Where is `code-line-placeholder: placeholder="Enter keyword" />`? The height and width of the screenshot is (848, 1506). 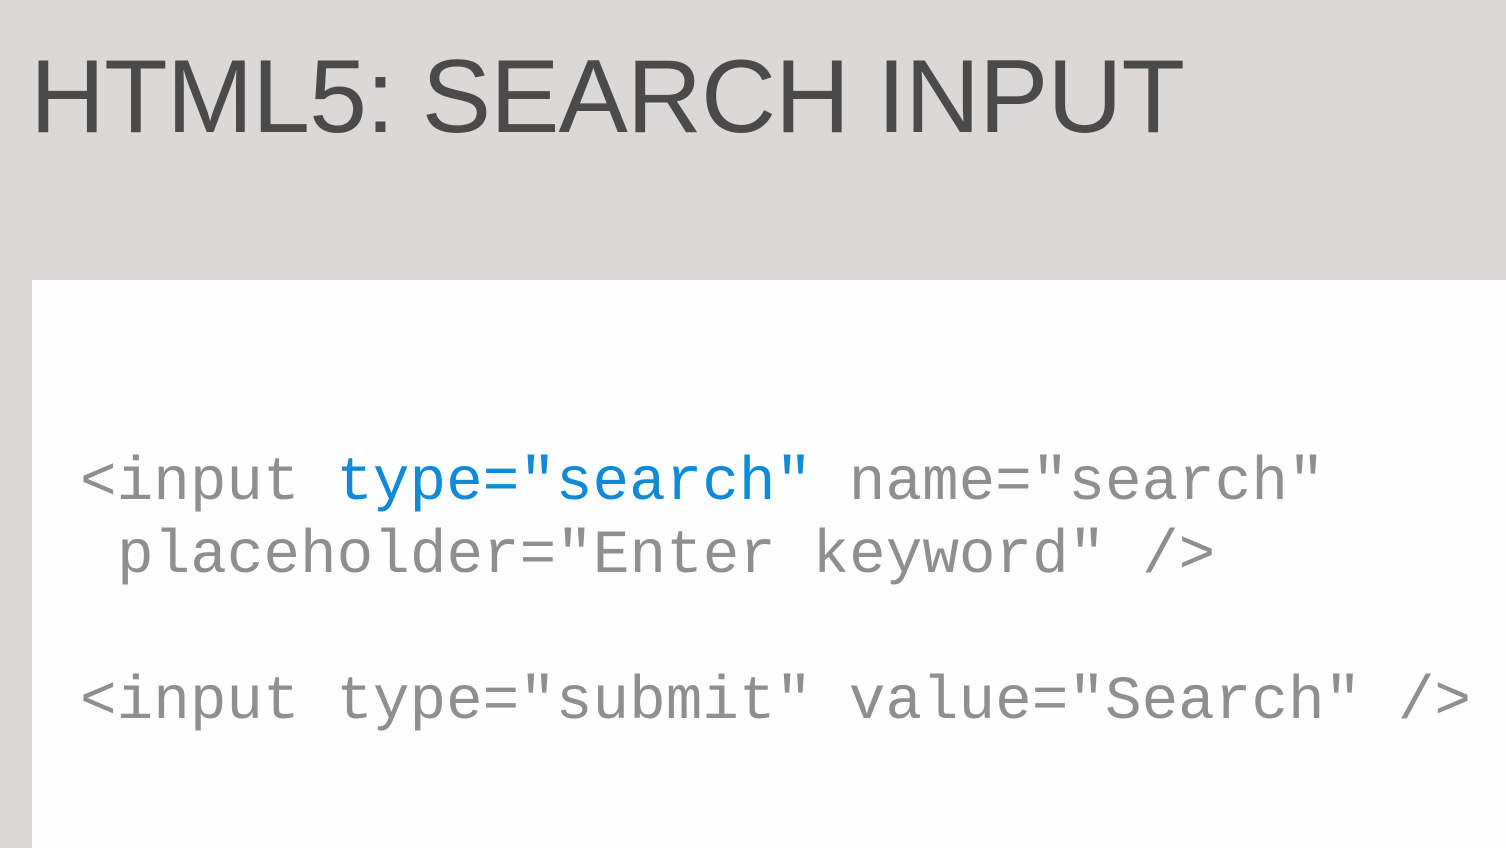
code-line-placeholder: placeholder="Enter keyword" /> is located at coordinates (666, 556).